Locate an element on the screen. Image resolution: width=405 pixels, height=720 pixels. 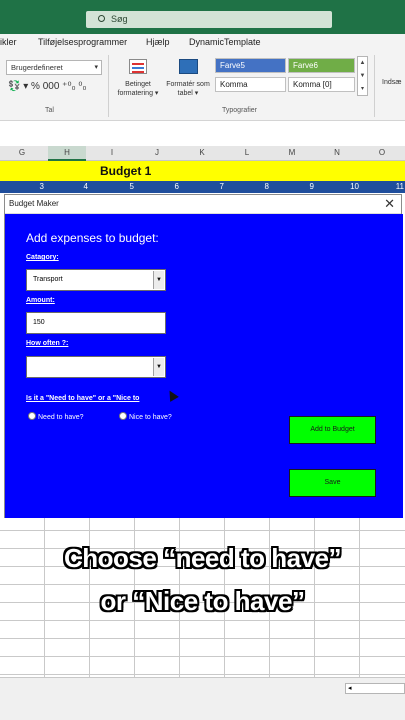
tab-addins: Tilføjelsesprogrammer is located at coordinates (82, 42).